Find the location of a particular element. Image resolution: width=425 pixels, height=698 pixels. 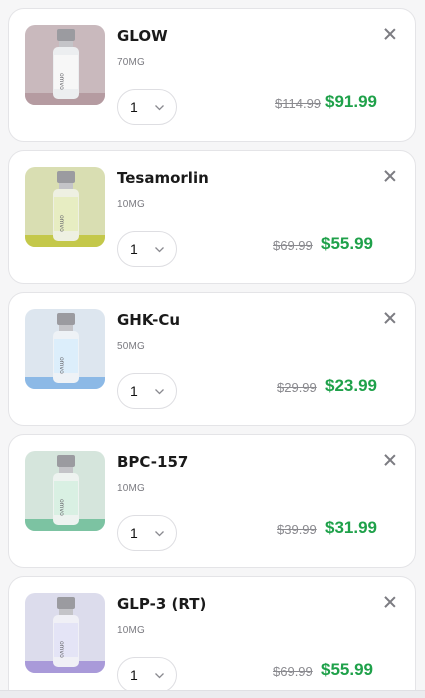

sale-price: $31.99 is located at coordinates (351, 527).